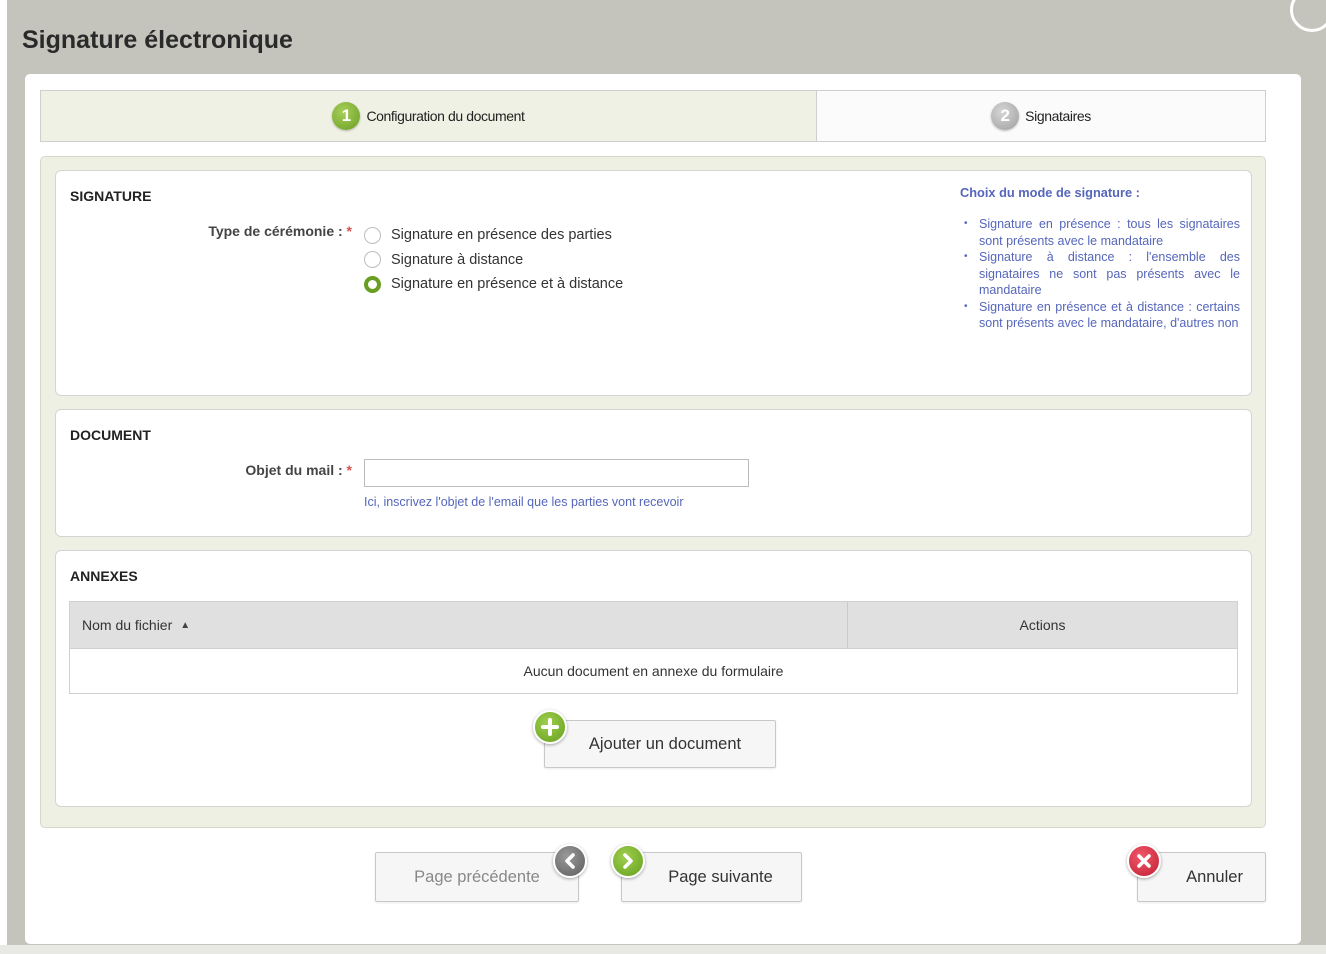 The height and width of the screenshot is (954, 1326). What do you see at coordinates (1144, 861) in the screenshot?
I see `close-icon` at bounding box center [1144, 861].